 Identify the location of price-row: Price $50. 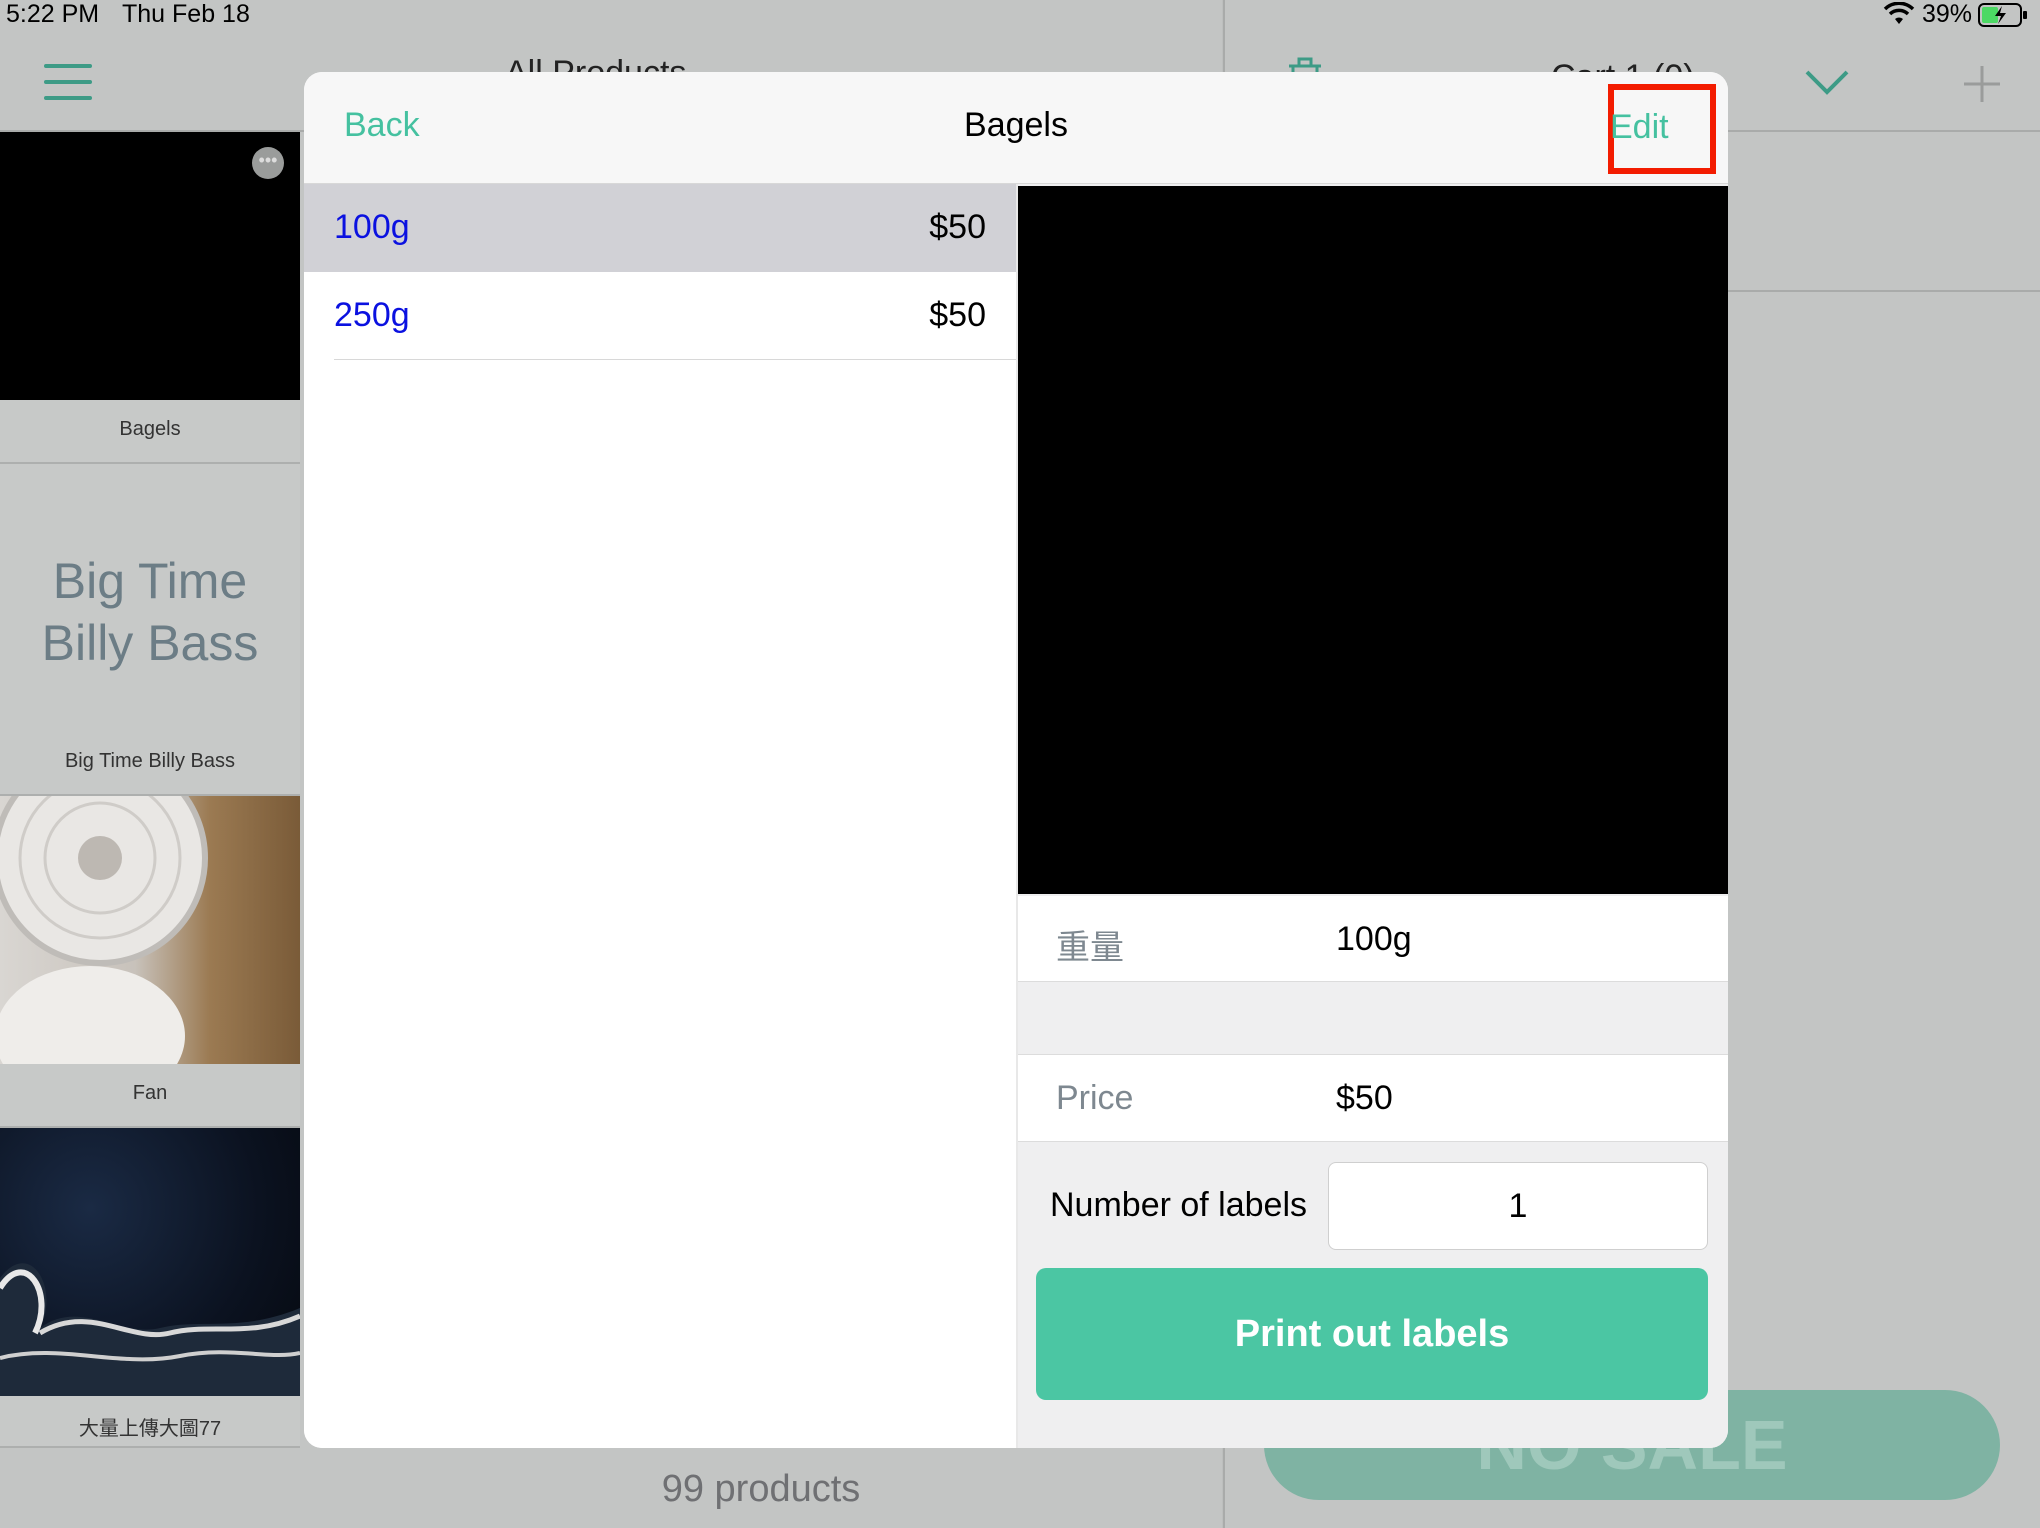
(1373, 1098).